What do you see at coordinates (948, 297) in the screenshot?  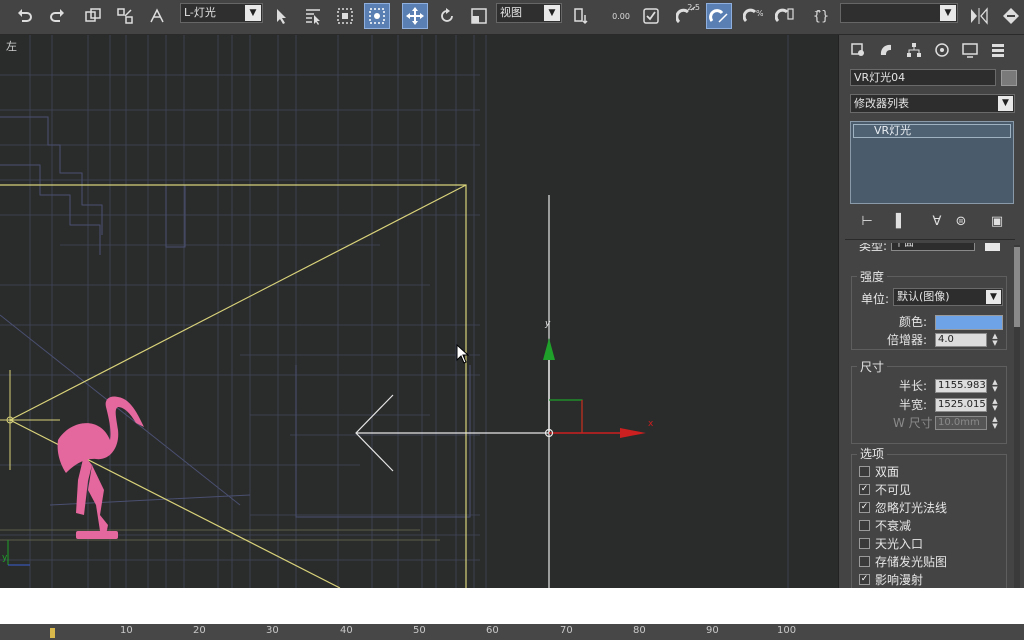 I see `unit-dropdown: 默认(图像) ▼` at bounding box center [948, 297].